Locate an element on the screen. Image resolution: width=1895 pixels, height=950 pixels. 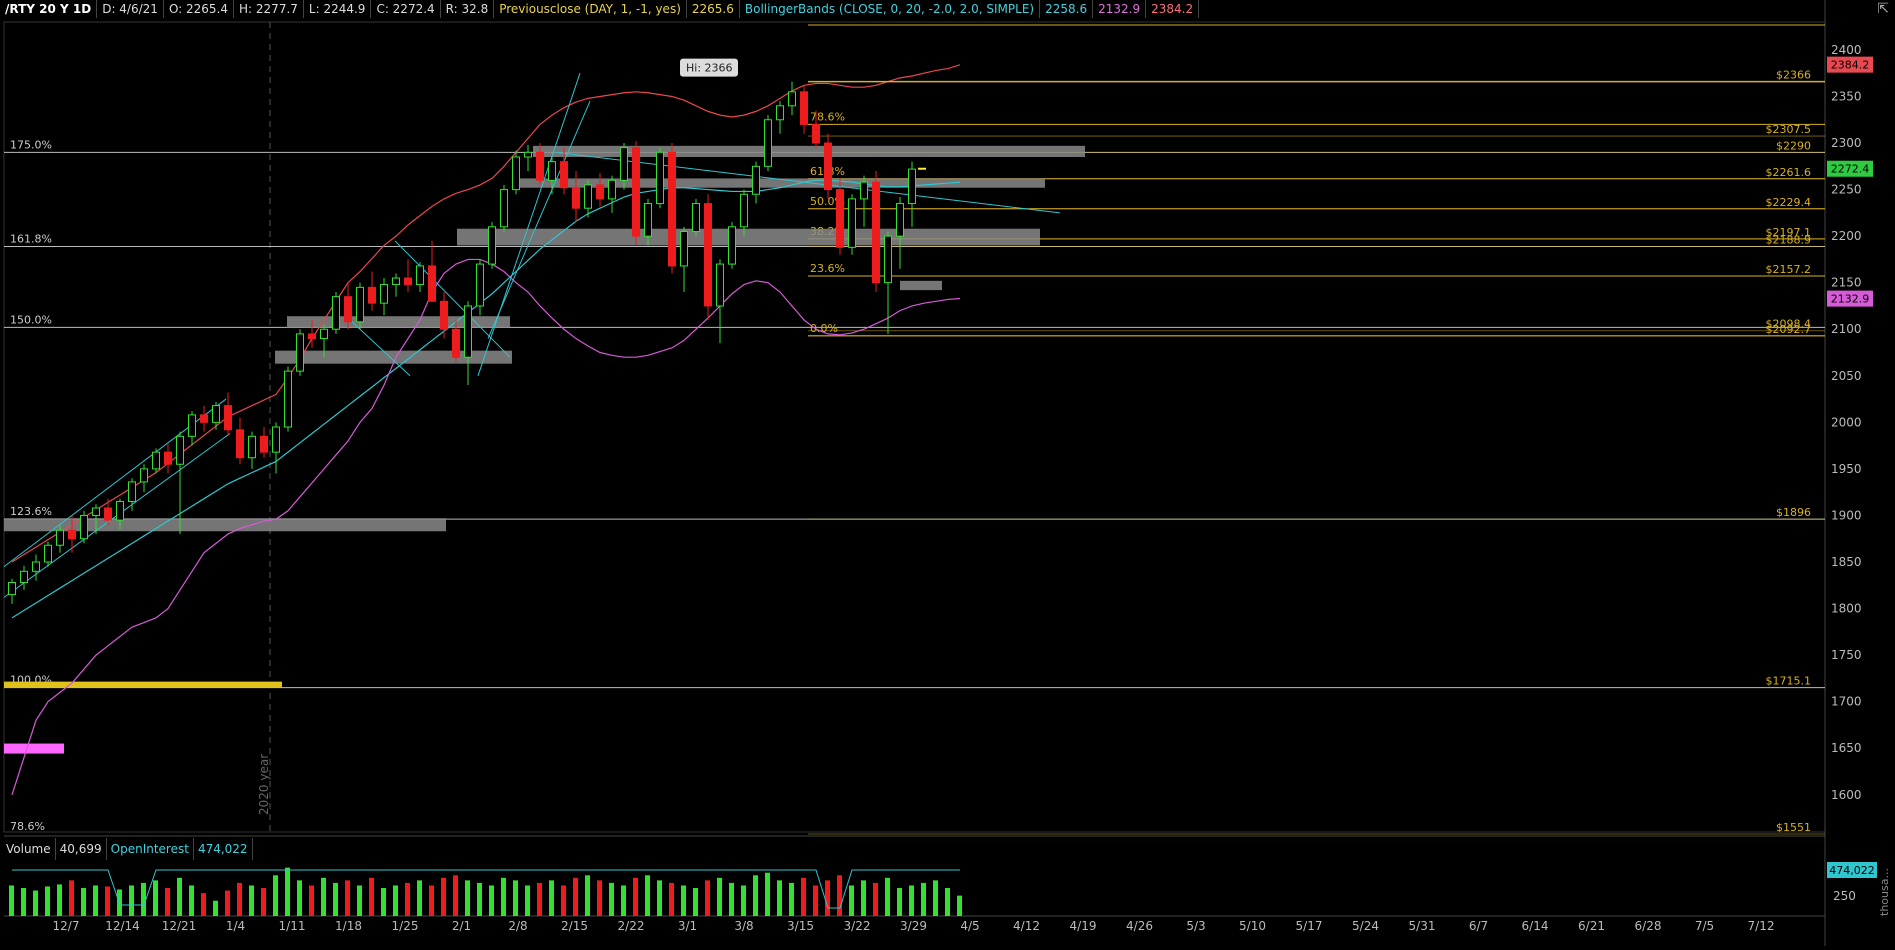
oi-study-label: OpenInterest is located at coordinates (150, 849).